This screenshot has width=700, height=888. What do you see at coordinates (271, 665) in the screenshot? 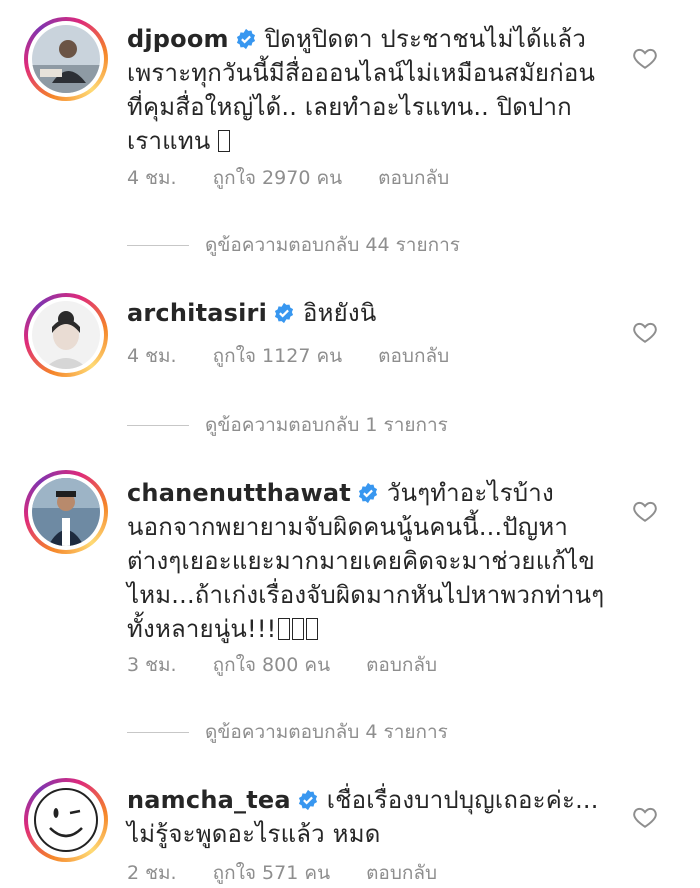
I see `like-count: ถูกใจ 800 คน` at bounding box center [271, 665].